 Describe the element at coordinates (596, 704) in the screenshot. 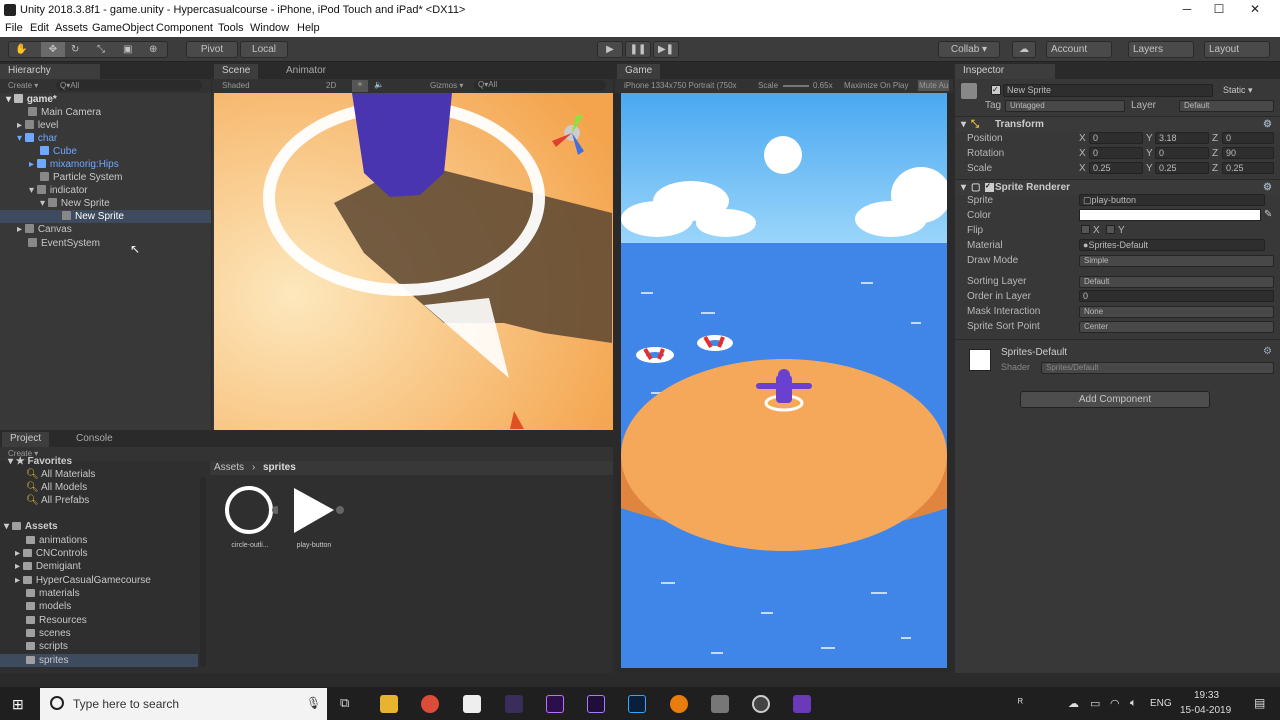

I see `after-effects-icon` at that location.